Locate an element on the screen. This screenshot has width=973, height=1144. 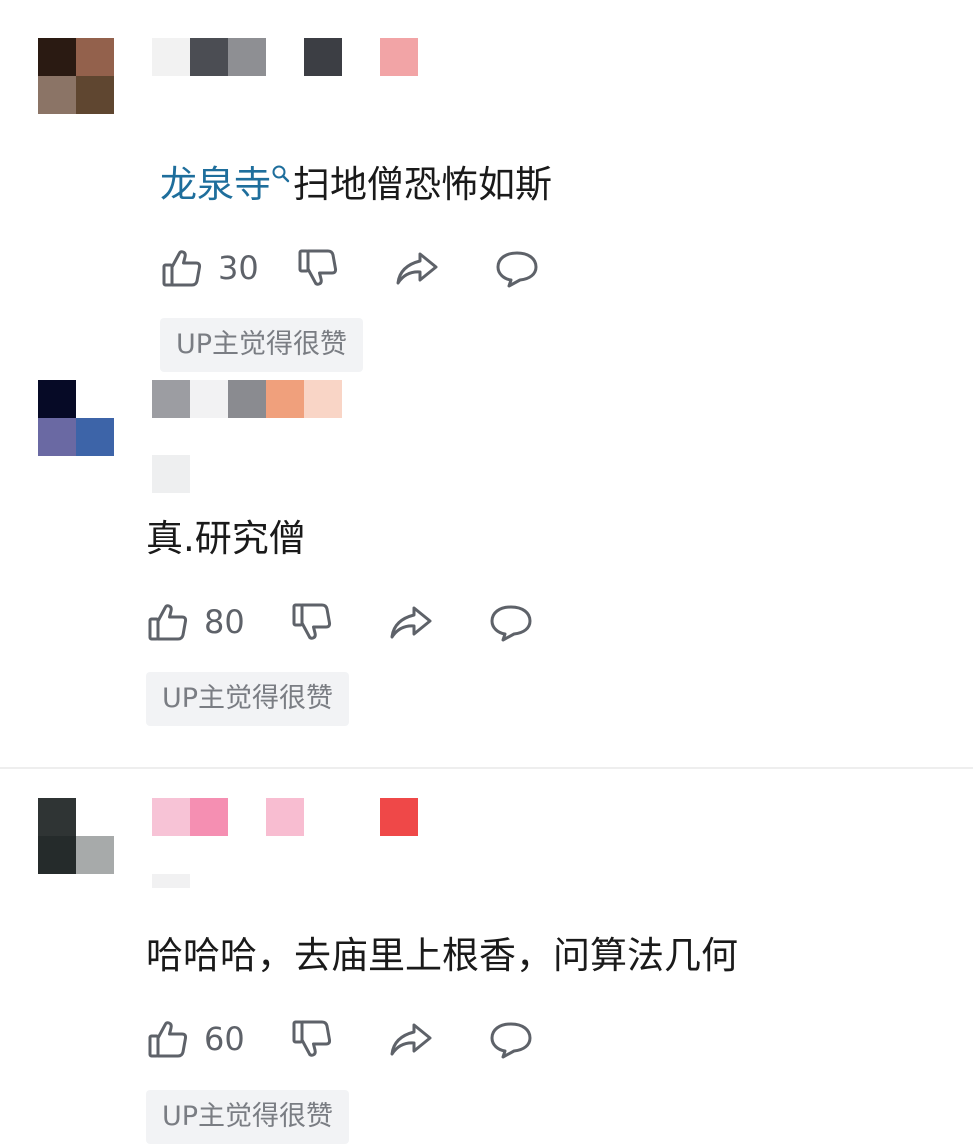
comment-body: 真.研究僧 is located at coordinates (226, 538).